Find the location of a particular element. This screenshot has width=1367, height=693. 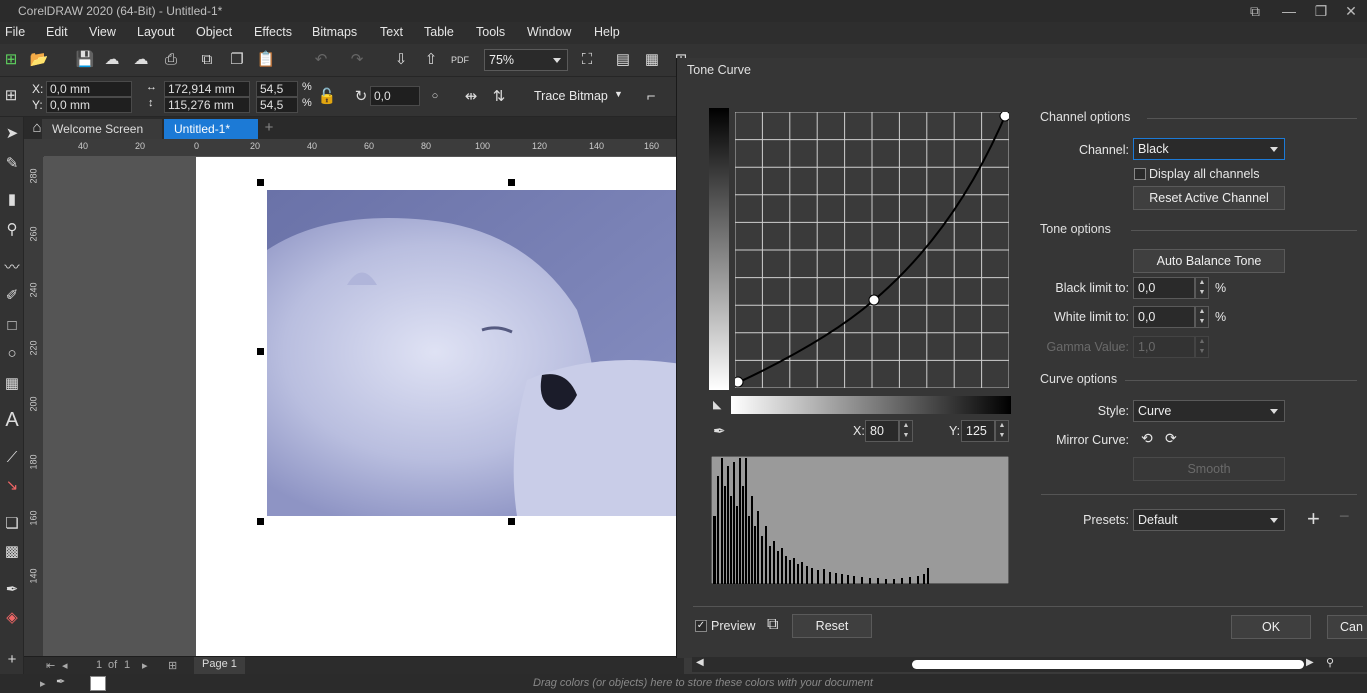

x-position-field: 0,0 mm is located at coordinates (89, 89).